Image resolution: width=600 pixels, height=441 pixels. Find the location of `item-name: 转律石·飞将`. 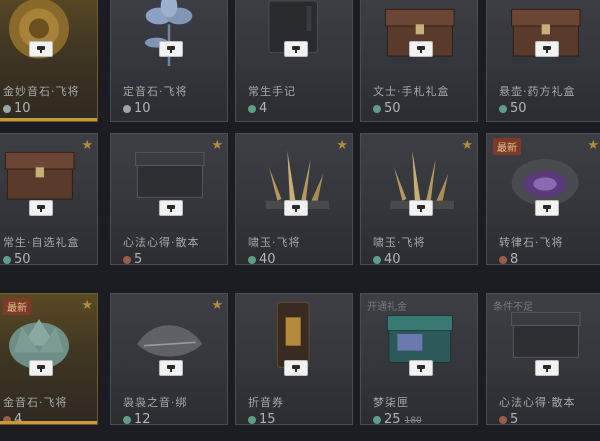

item-name: 转律石·飞将 is located at coordinates (531, 242).